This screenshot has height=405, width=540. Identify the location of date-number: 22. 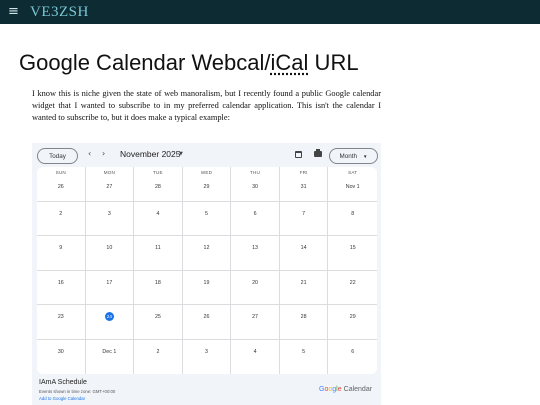
(353, 283).